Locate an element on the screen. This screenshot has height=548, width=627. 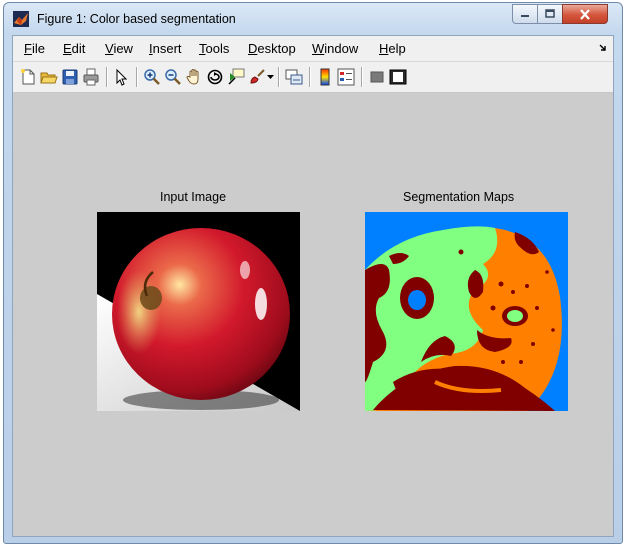
dock-arrow-icon is located at coordinates (603, 48).